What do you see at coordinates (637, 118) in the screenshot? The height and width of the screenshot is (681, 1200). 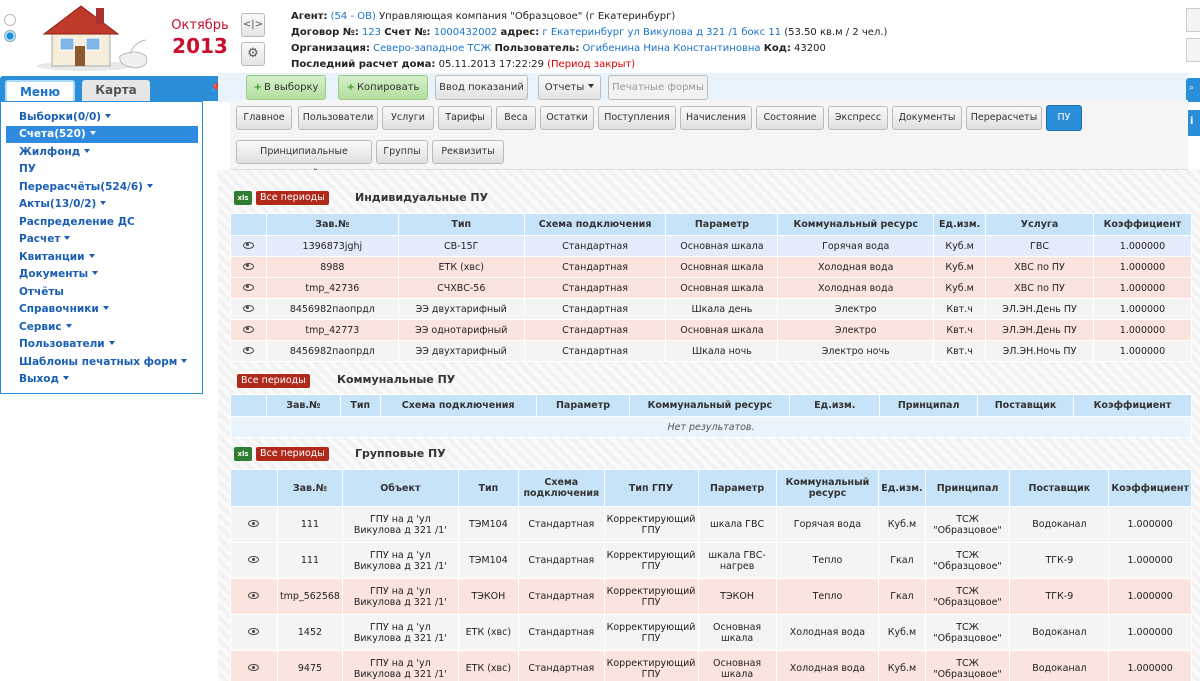 I see `tab-payments: Поступления` at bounding box center [637, 118].